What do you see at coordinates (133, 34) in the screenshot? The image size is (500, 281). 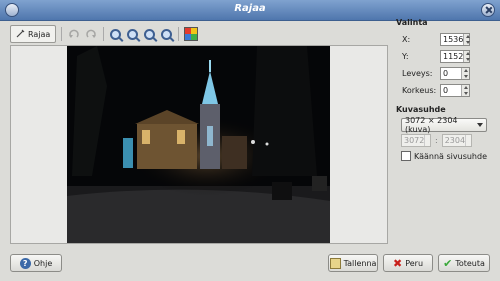 I see `zoom-out-icon` at bounding box center [133, 34].